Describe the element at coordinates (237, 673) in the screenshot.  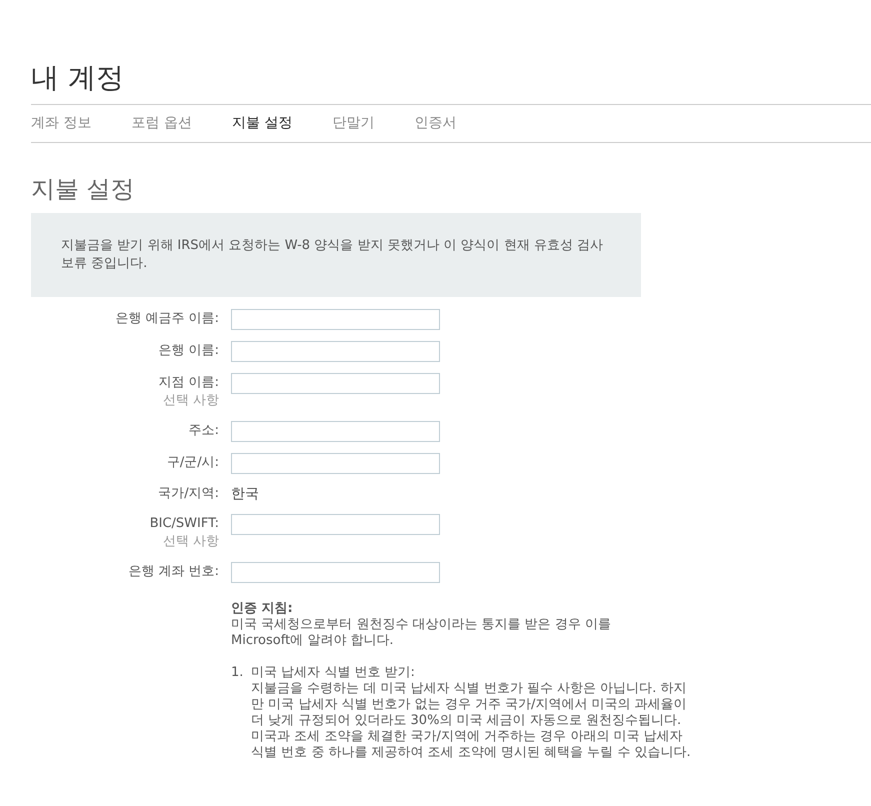
I see `step-number: 1.` at that location.